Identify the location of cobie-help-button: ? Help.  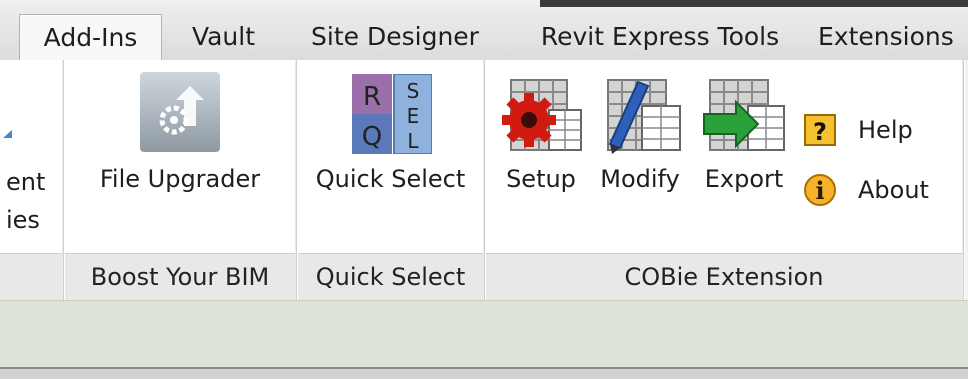
(869, 130).